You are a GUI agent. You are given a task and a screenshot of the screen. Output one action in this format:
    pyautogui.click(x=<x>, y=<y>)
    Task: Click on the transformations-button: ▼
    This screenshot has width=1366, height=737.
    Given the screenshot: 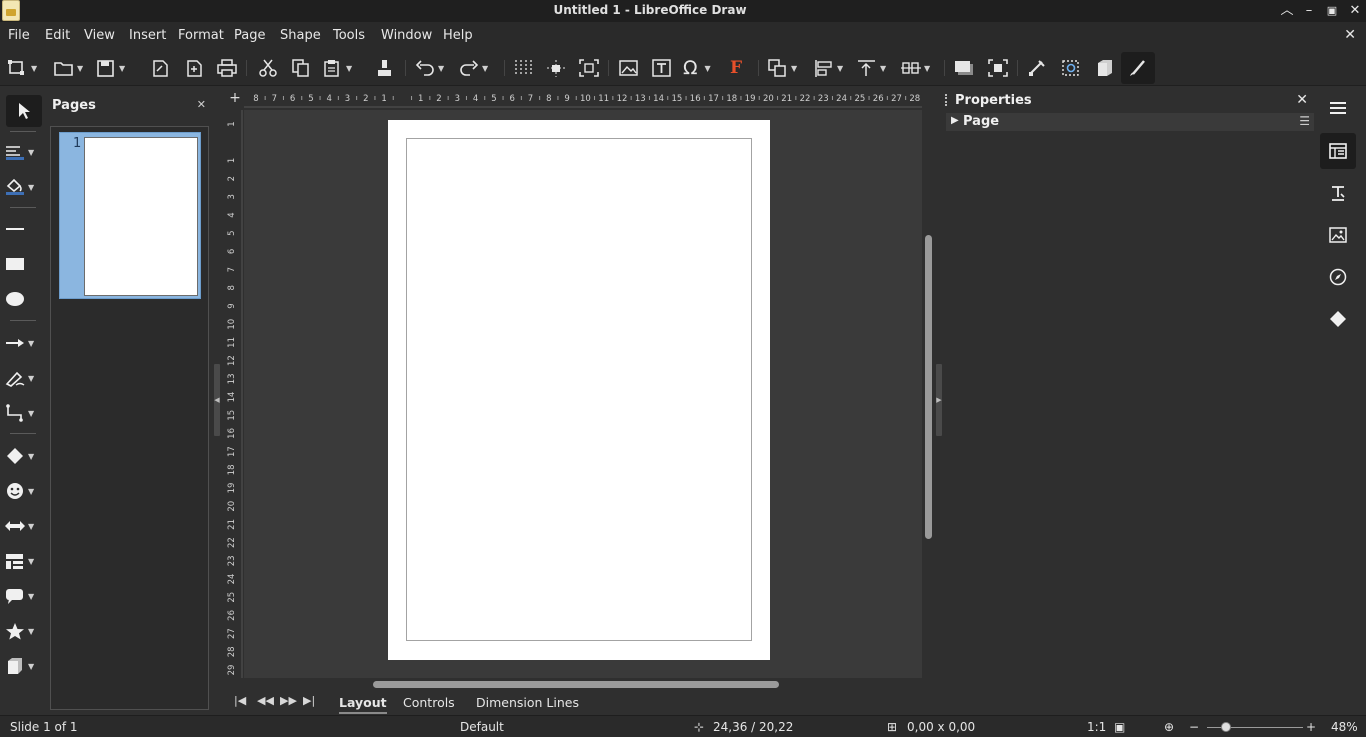 What is the action you would take?
    pyautogui.click(x=782, y=68)
    